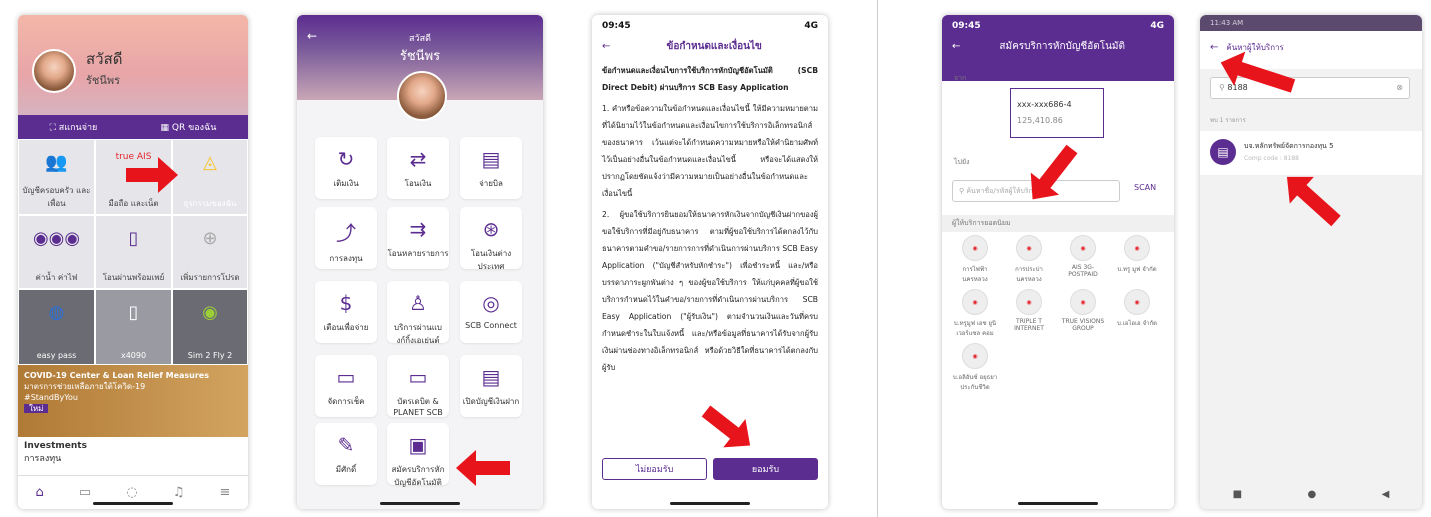 This screenshot has height=517, width=1431. What do you see at coordinates (1311, 494) in the screenshot?
I see `home-icon: ●` at bounding box center [1311, 494].